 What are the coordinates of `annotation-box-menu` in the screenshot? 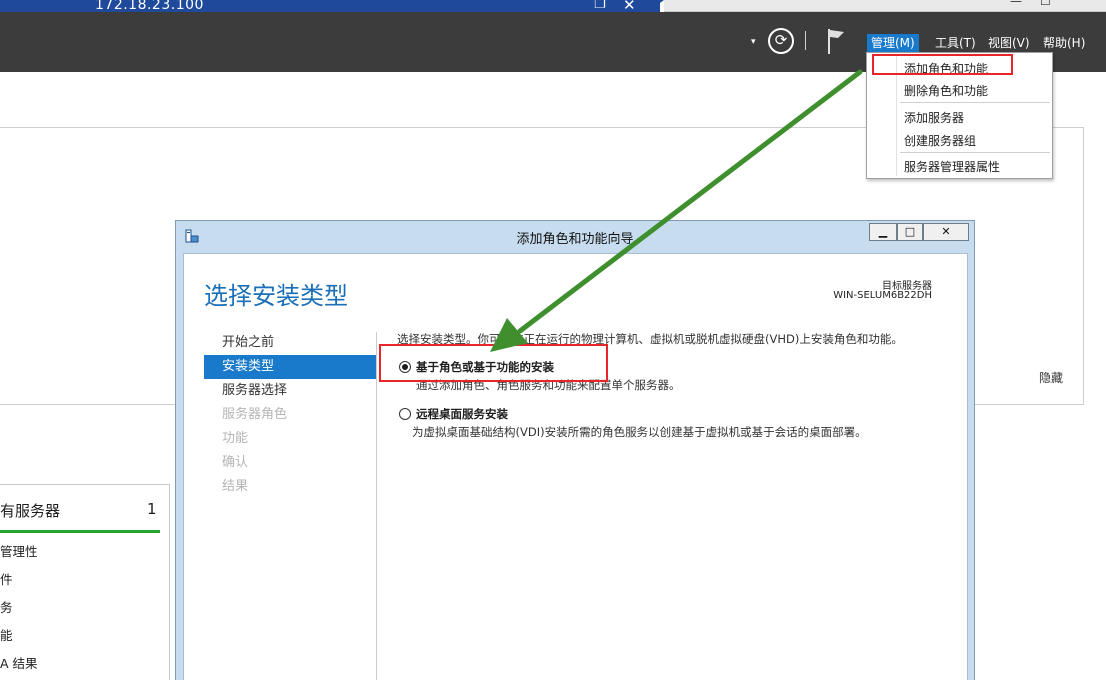 It's located at (942, 64).